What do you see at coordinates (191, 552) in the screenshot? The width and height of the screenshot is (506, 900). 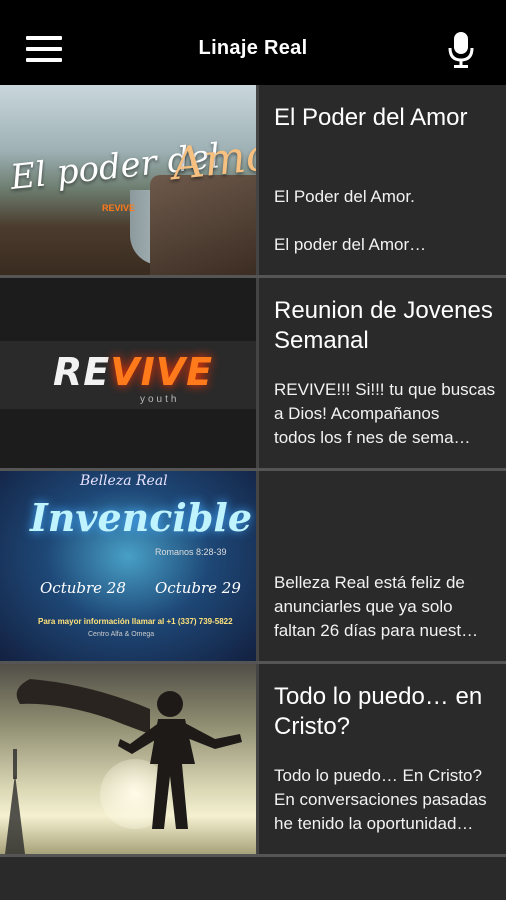 I see `thumbnail-verse: Romanos 8:28-39` at bounding box center [191, 552].